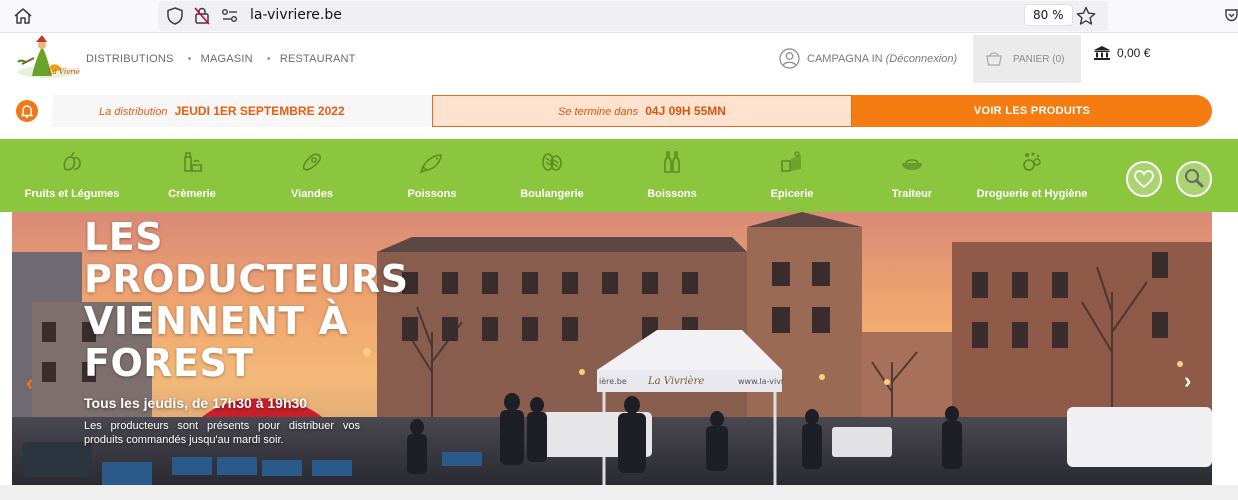  I want to click on category-boissons: Boissons, so click(672, 175).